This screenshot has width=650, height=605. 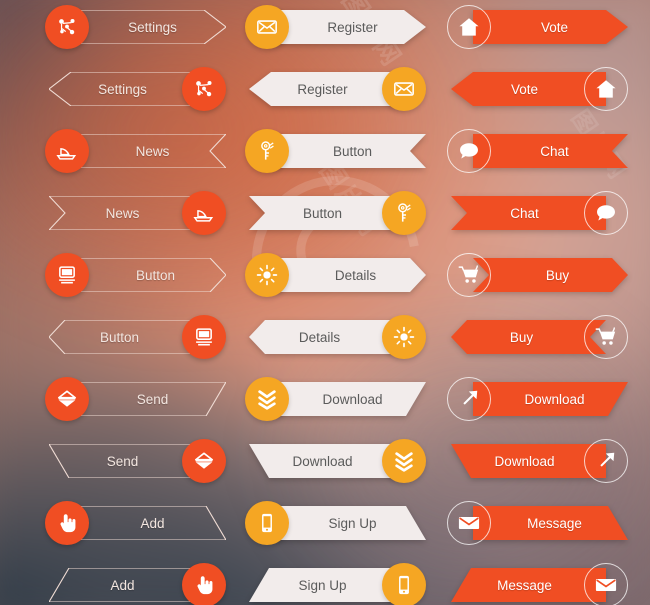 I want to click on button-news-rtl: News, so click(x=137, y=213).